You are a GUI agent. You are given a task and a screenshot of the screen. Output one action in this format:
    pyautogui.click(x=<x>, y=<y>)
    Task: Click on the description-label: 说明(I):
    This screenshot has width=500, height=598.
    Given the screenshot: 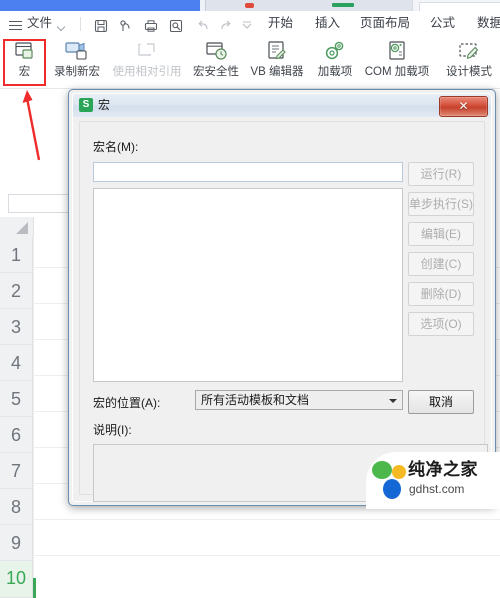 What is the action you would take?
    pyautogui.click(x=112, y=430)
    